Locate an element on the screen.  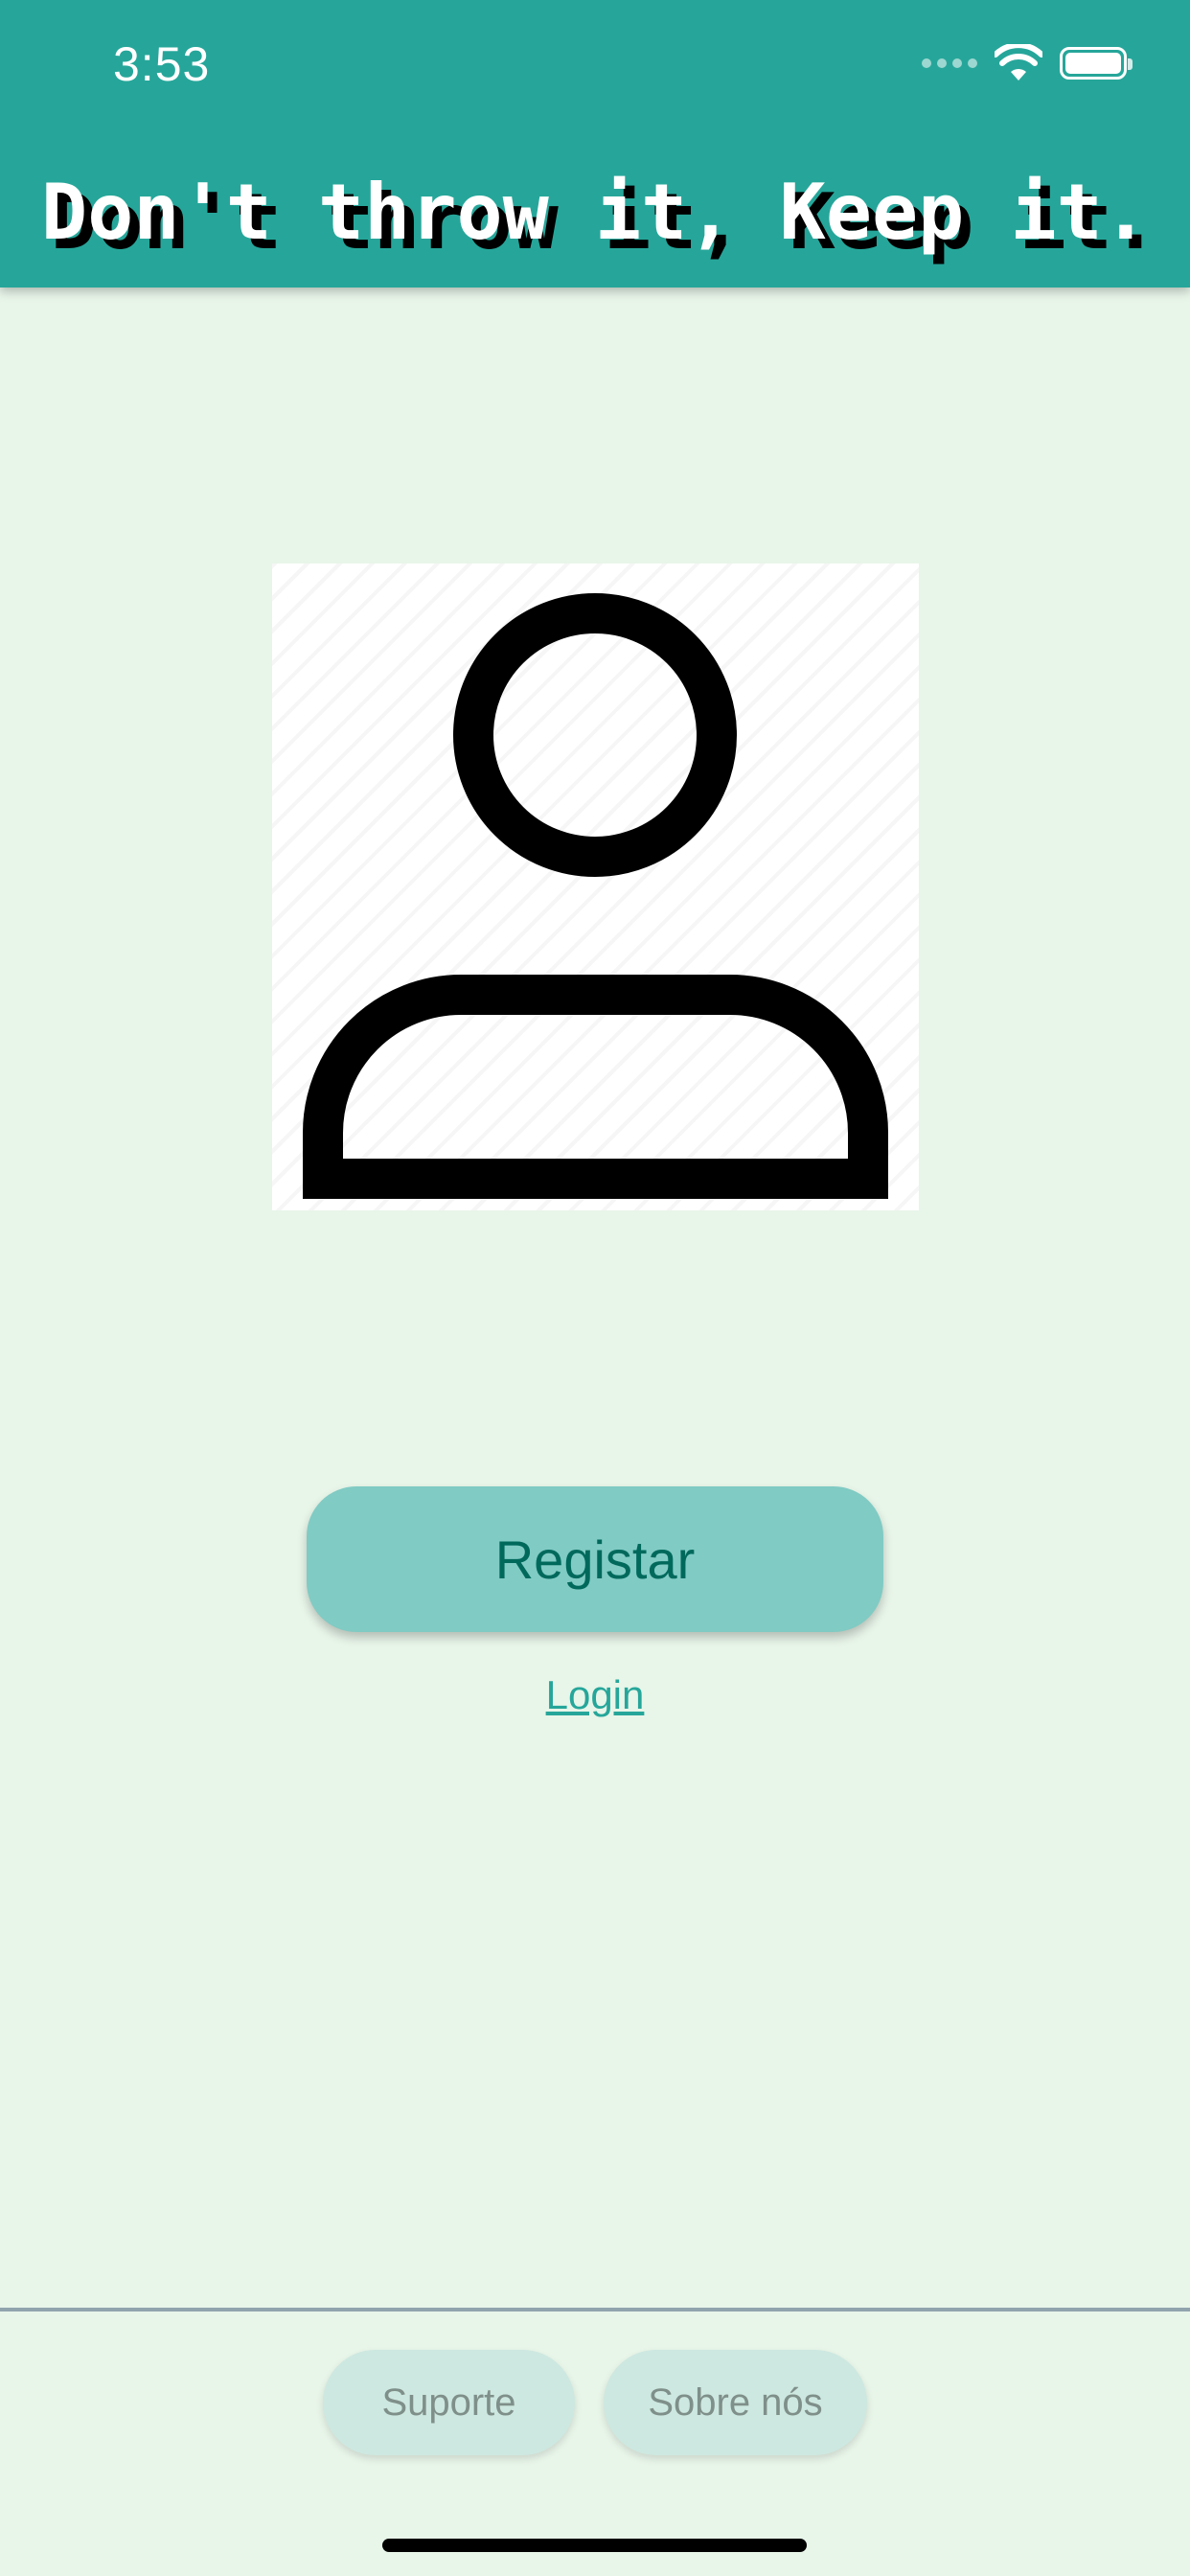
support-button: Suporte is located at coordinates (449, 2402).